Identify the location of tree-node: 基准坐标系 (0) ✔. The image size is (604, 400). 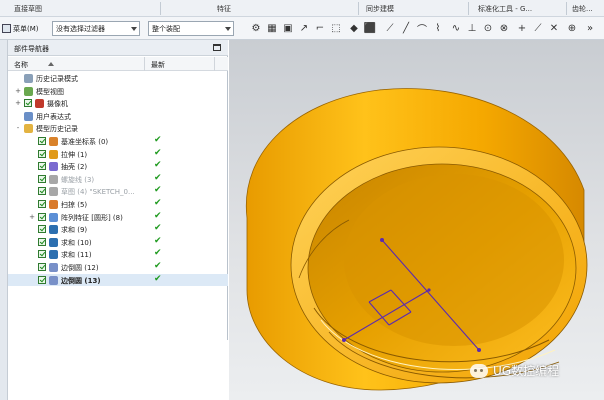
(118, 141).